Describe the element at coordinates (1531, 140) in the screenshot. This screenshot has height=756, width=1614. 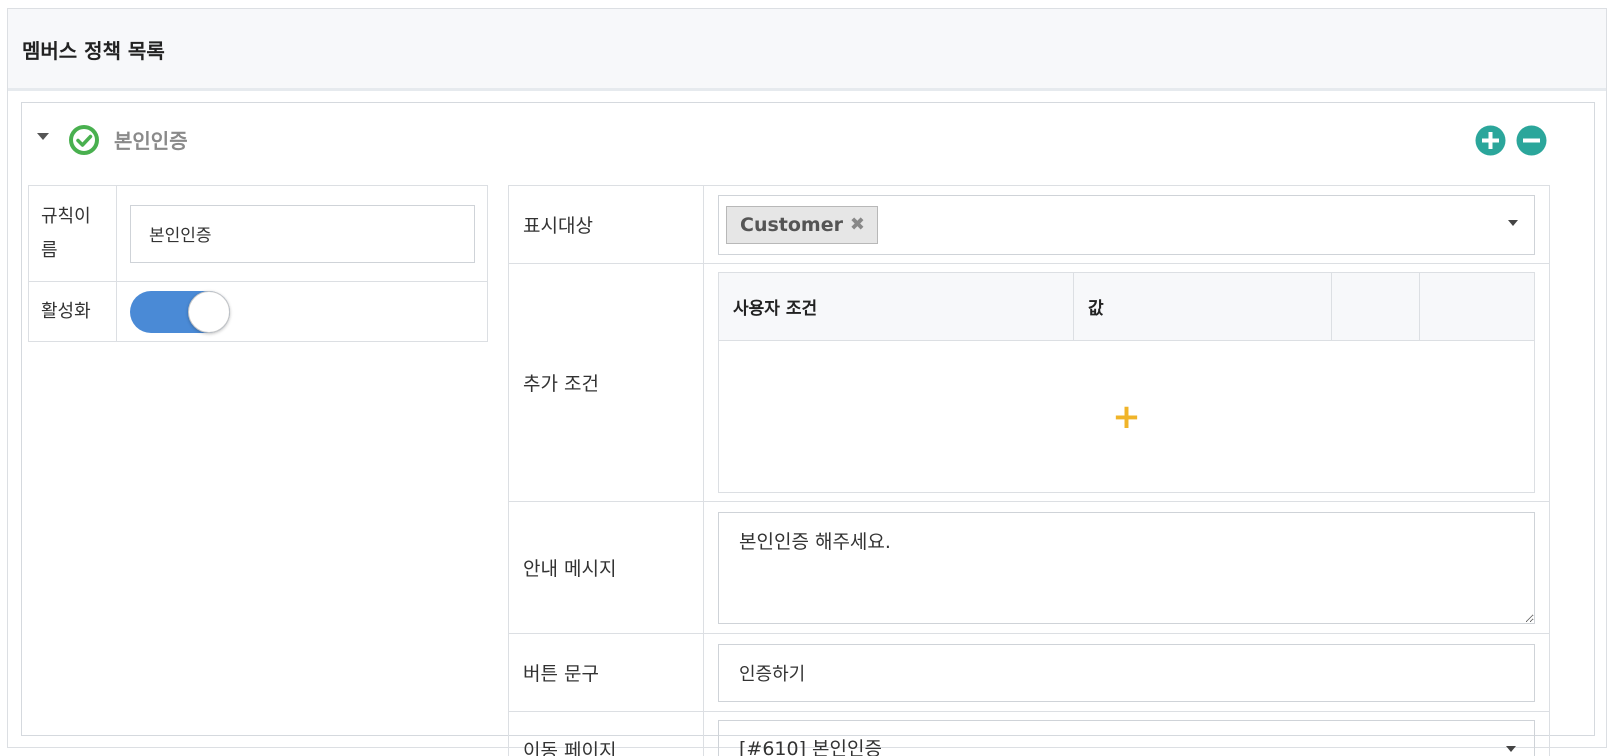
I see `minus-circle-icon` at that location.